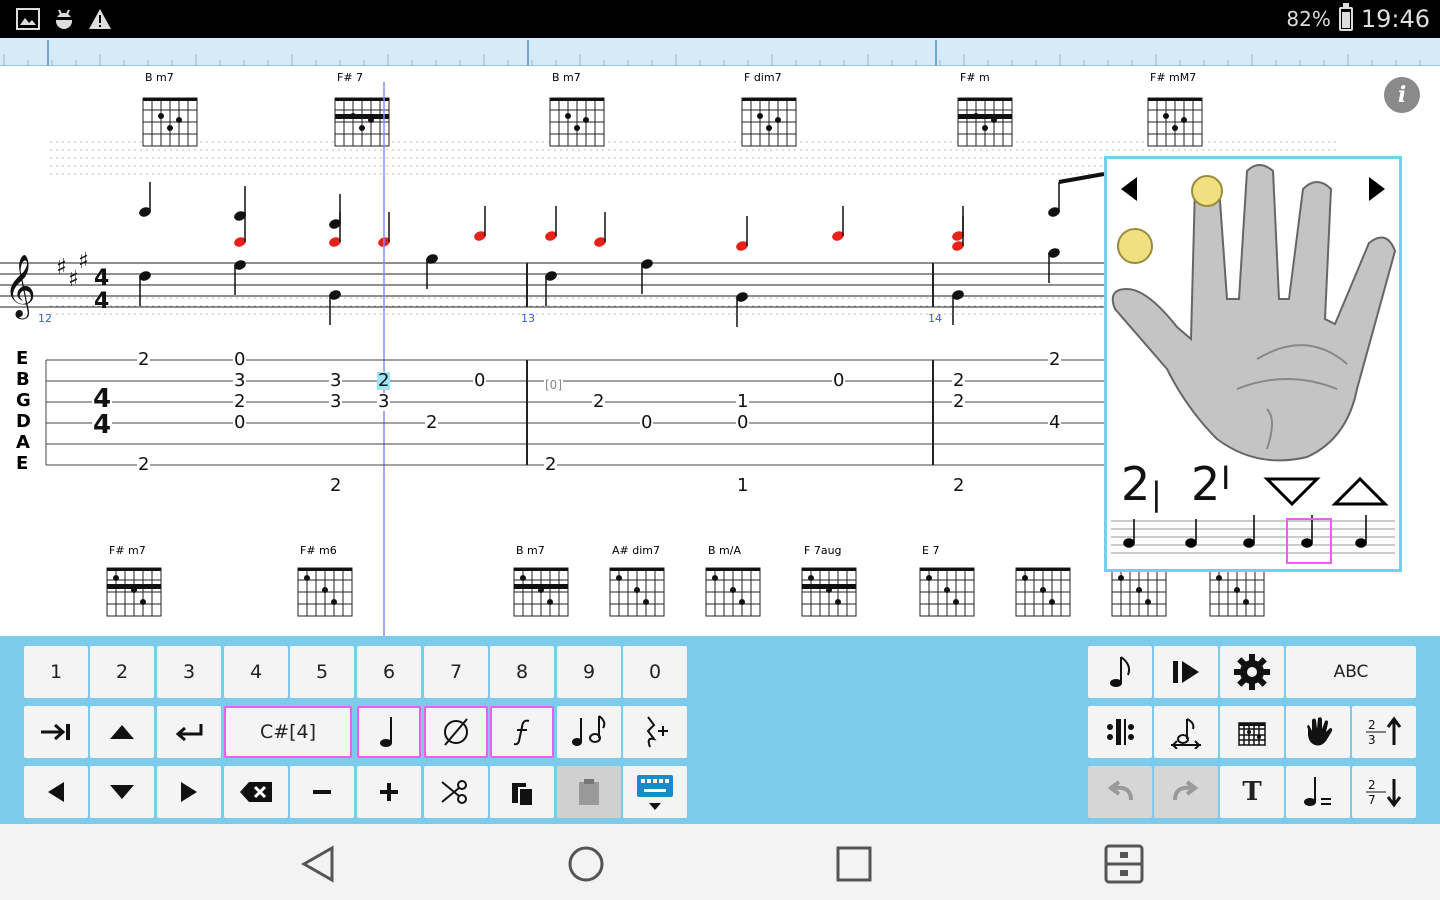 This screenshot has height=900, width=1440. I want to click on tie-key, so click(589, 732).